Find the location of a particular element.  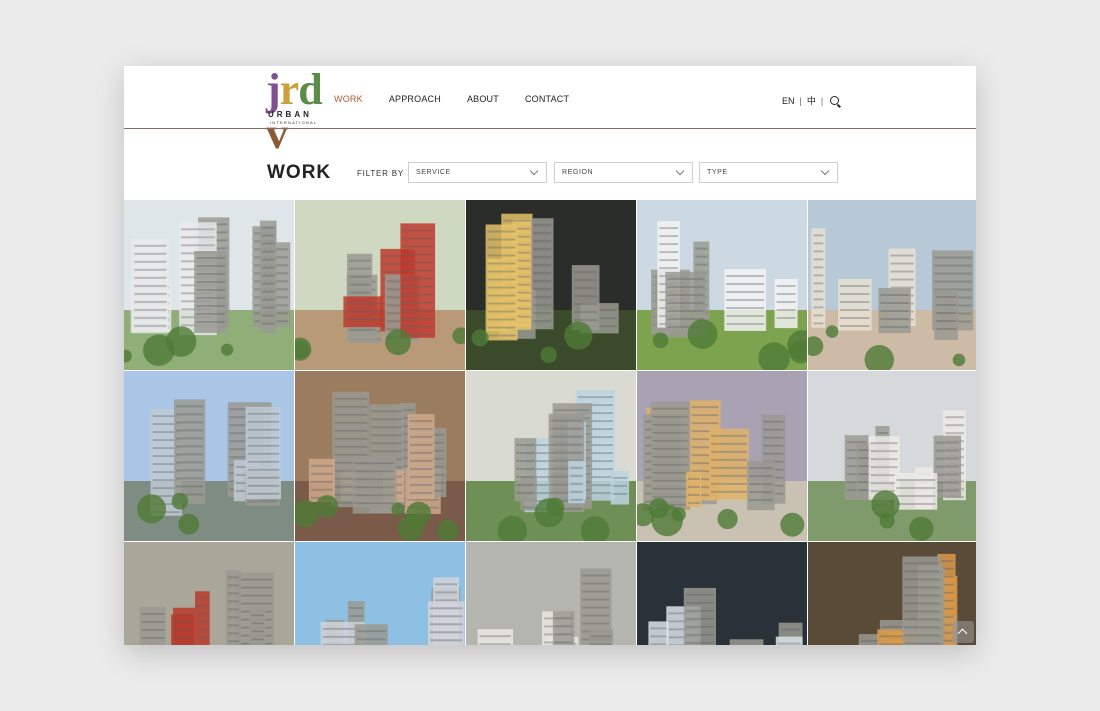

region-filter-value: REGION is located at coordinates (578, 172).